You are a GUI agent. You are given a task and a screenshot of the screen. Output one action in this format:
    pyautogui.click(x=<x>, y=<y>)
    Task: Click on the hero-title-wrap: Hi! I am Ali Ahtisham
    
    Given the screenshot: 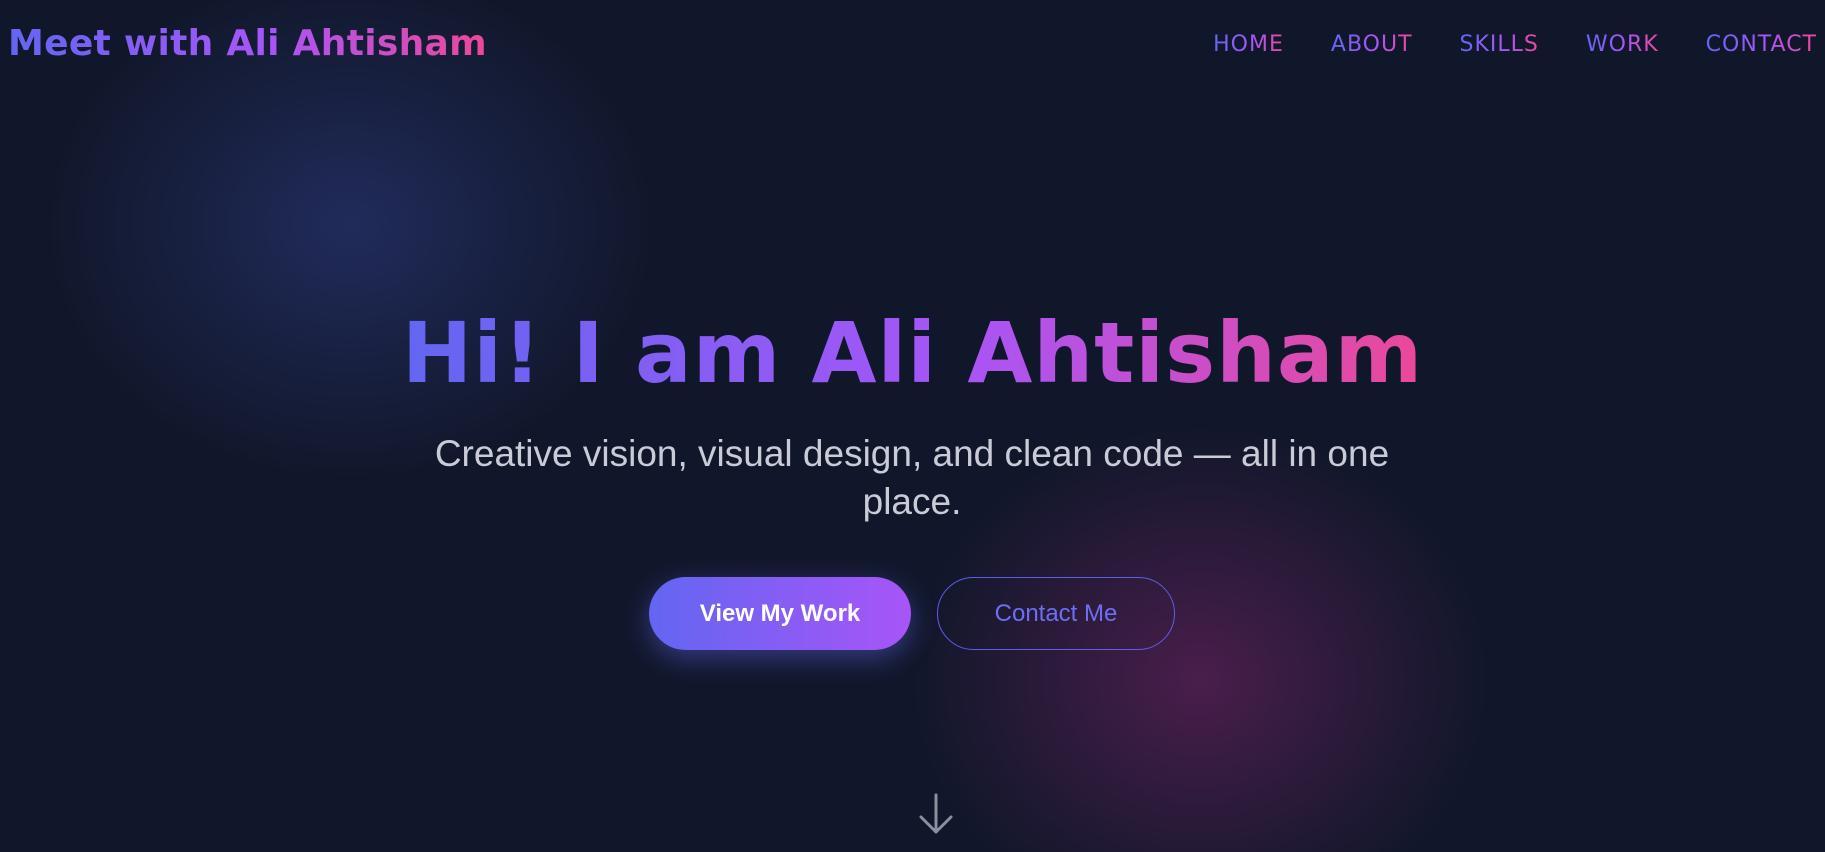 What is the action you would take?
    pyautogui.click(x=912, y=353)
    